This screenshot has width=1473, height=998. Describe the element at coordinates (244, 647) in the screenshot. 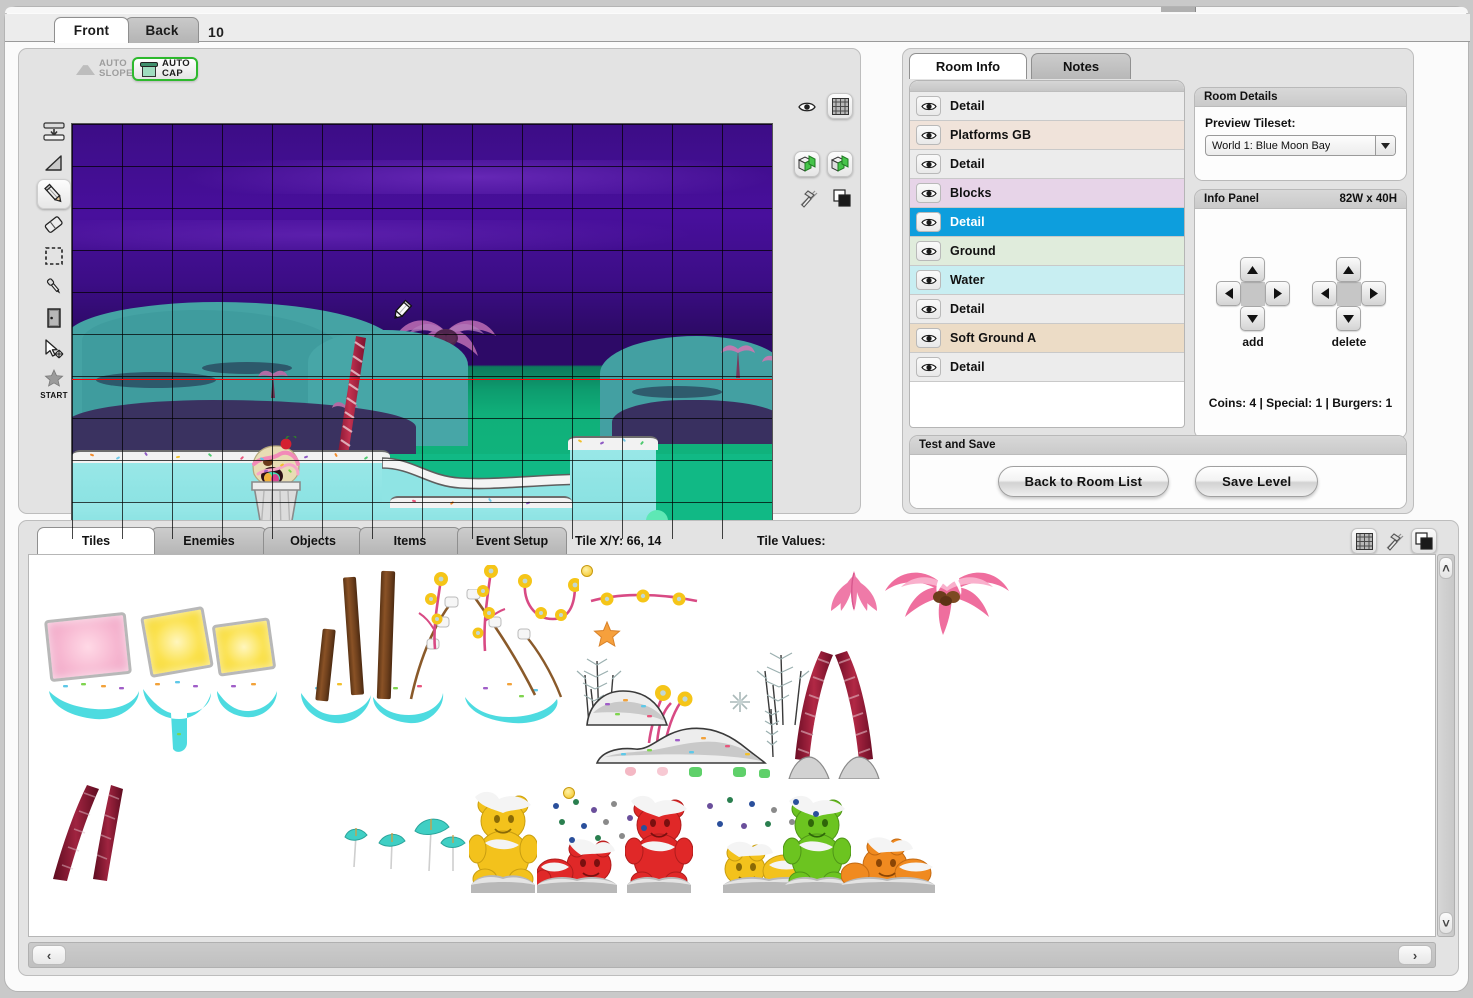

I see `jelly-tile-lemon-small` at that location.